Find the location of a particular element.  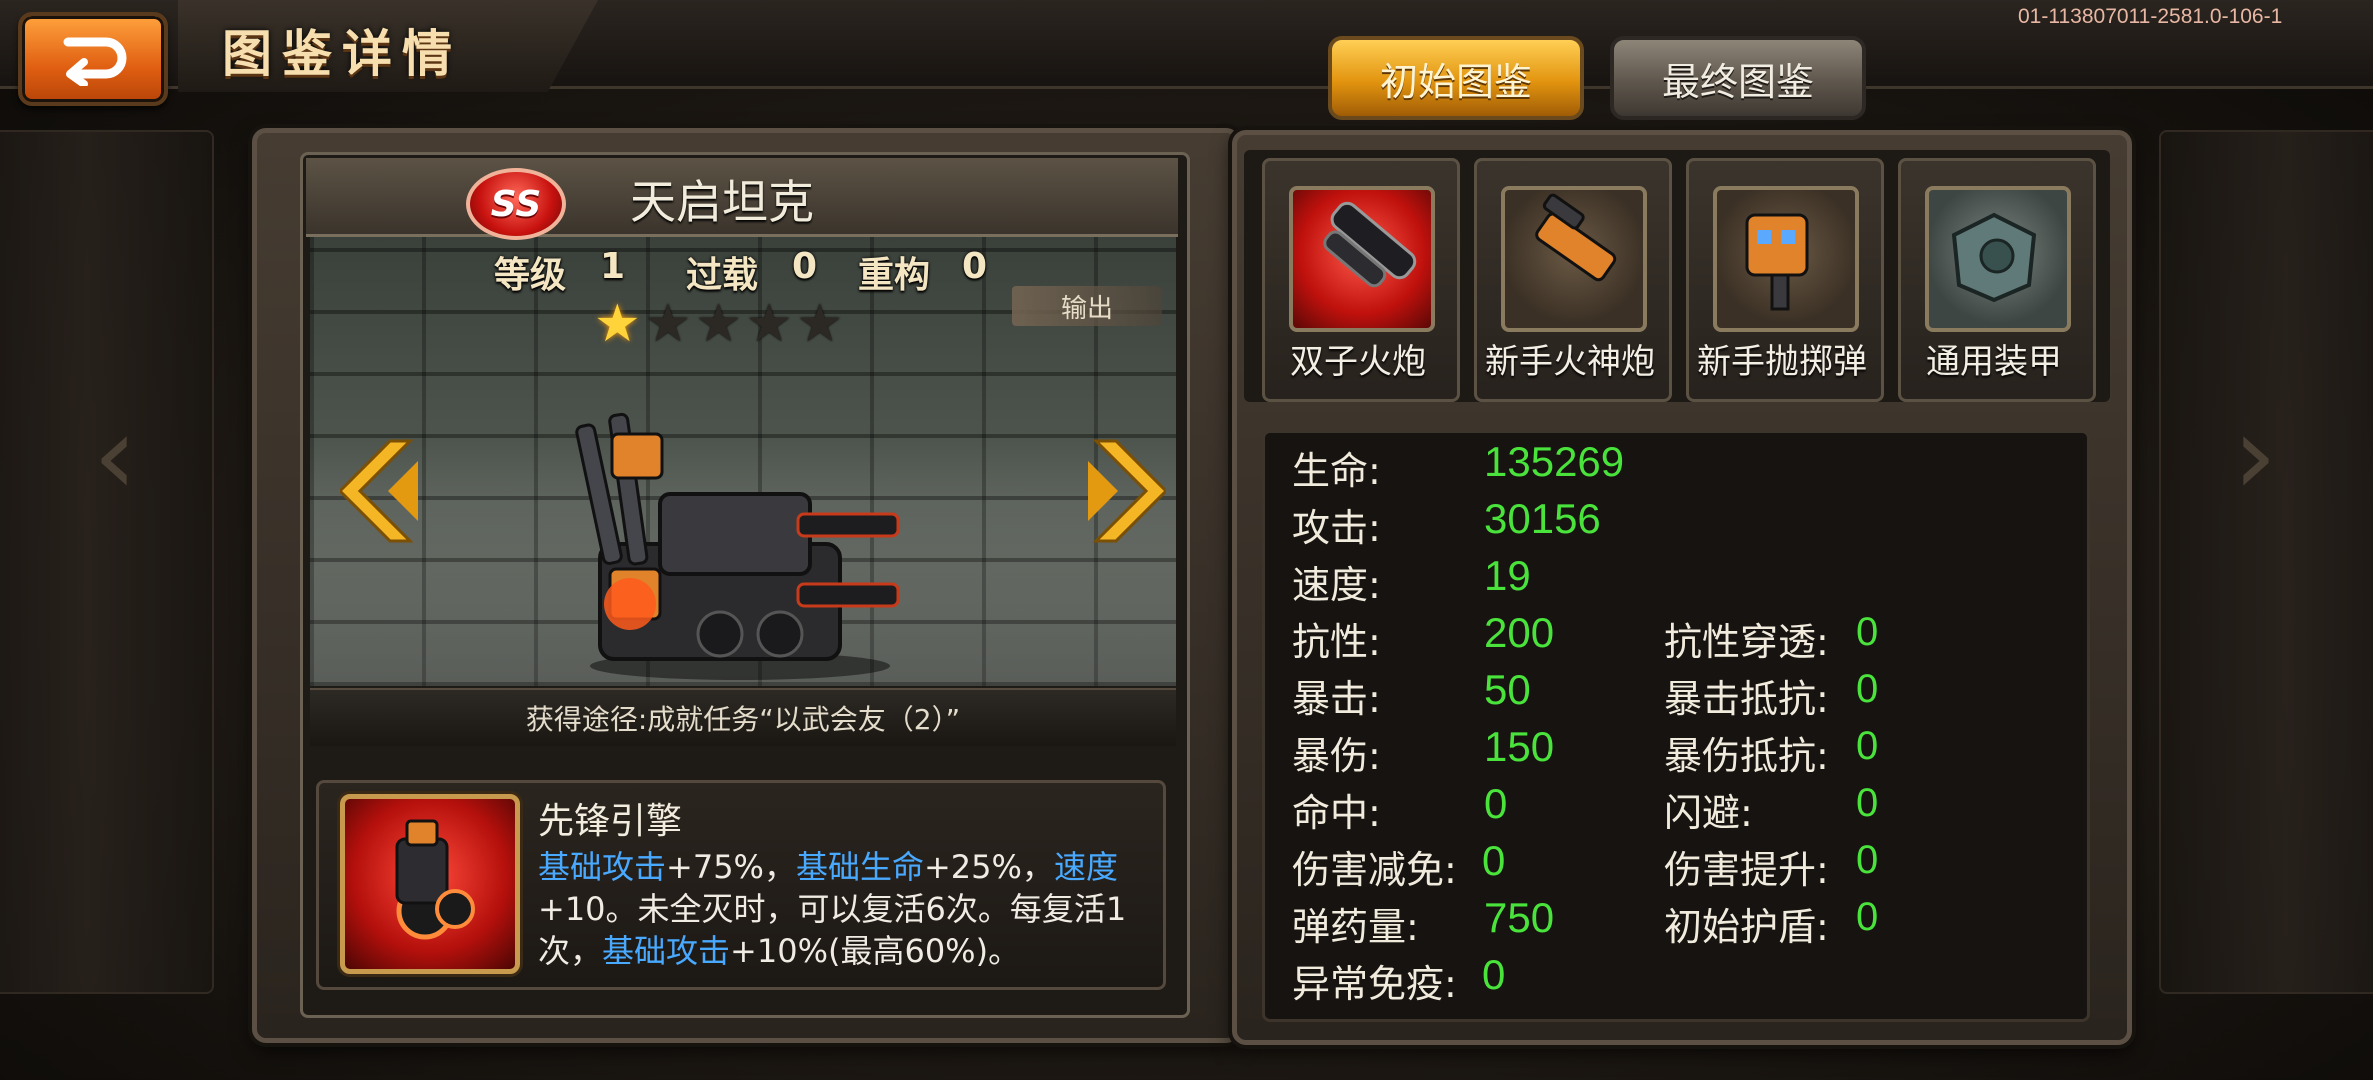

skill-keyword: 基础生命 is located at coordinates (859, 867).